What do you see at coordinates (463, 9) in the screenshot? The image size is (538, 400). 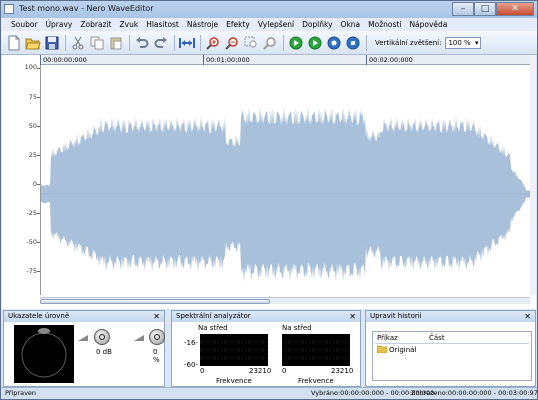 I see `minimize-button: –` at bounding box center [463, 9].